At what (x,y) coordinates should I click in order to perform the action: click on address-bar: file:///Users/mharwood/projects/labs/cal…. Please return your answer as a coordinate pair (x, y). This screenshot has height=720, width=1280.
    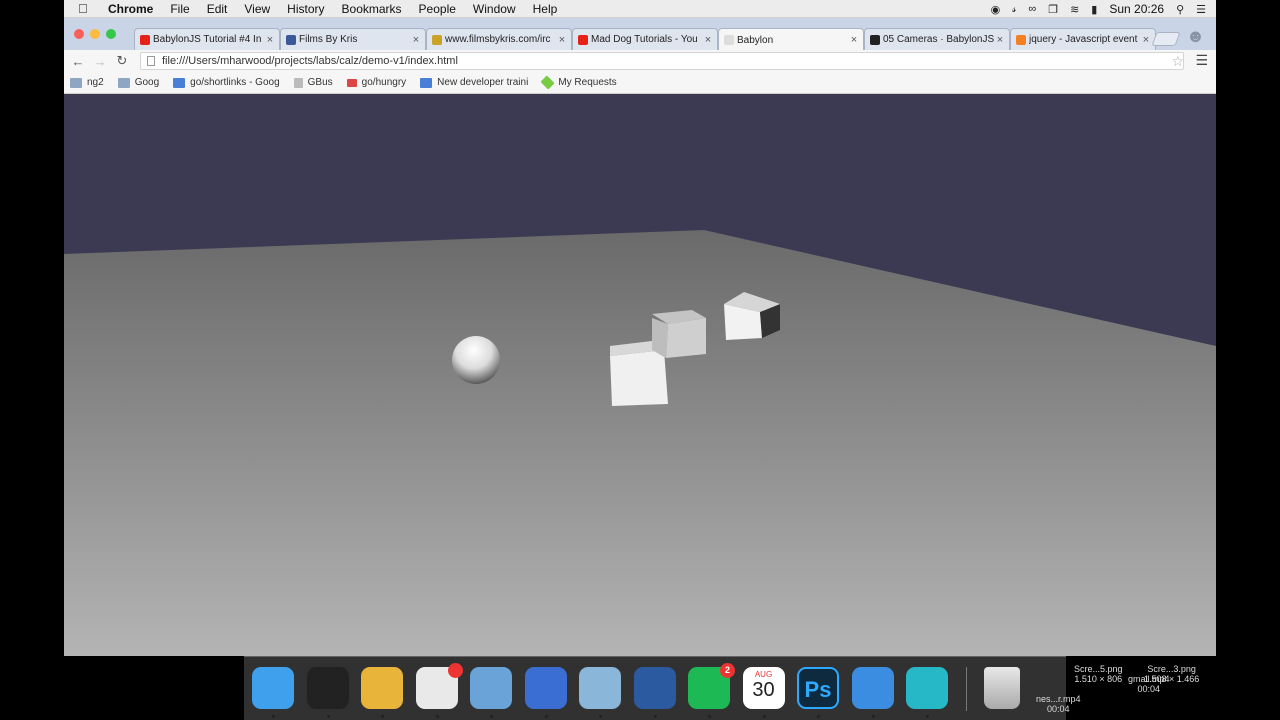
    Looking at the image, I should click on (662, 61).